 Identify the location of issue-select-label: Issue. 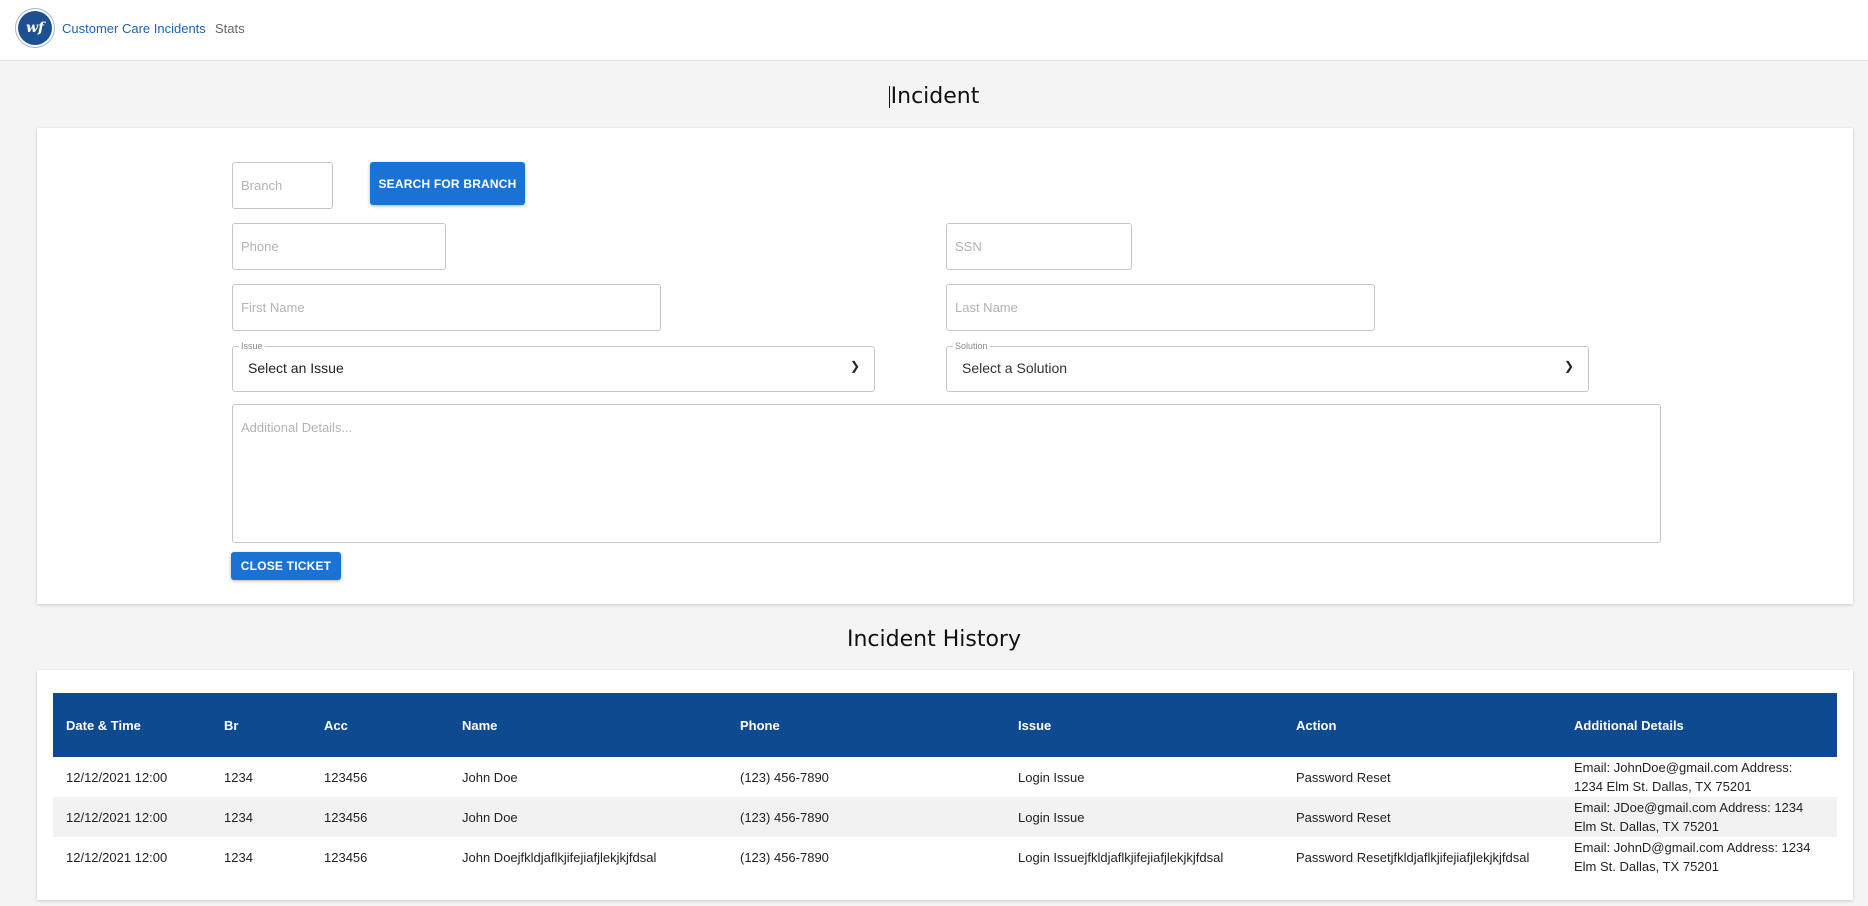
(252, 346).